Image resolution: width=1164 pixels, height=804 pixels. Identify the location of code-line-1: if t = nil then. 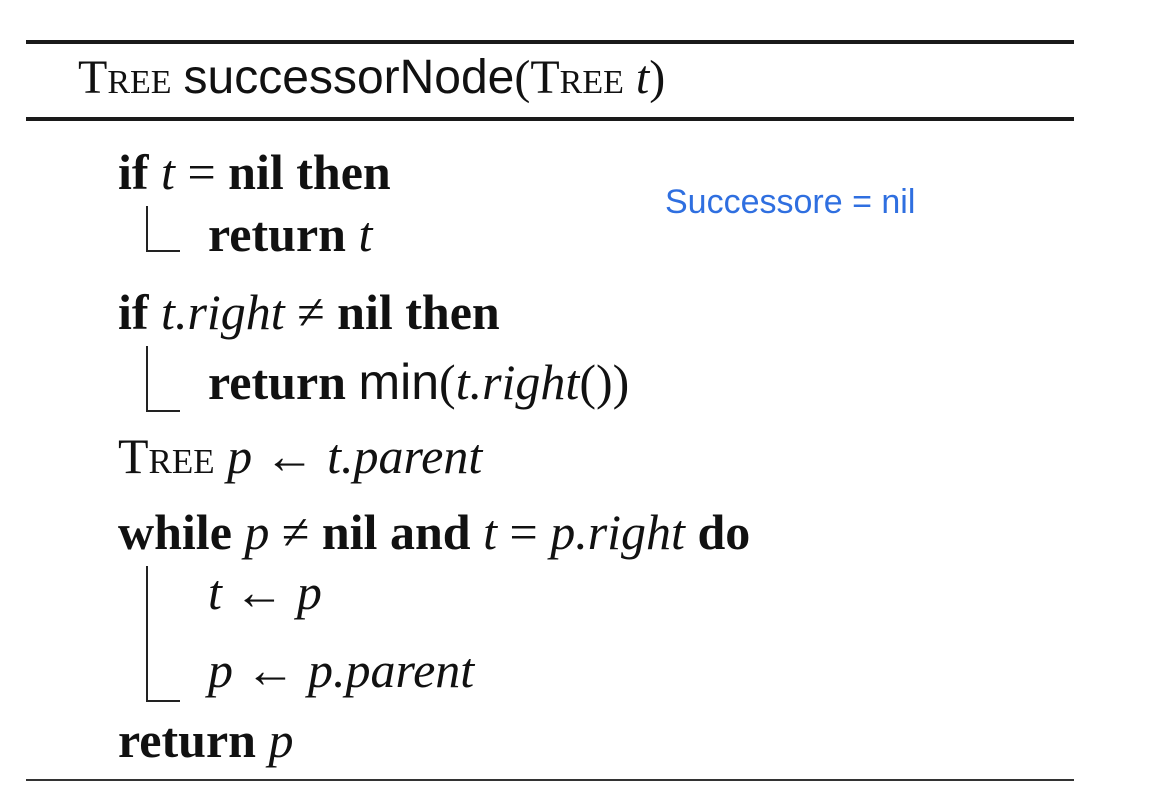
(254, 172).